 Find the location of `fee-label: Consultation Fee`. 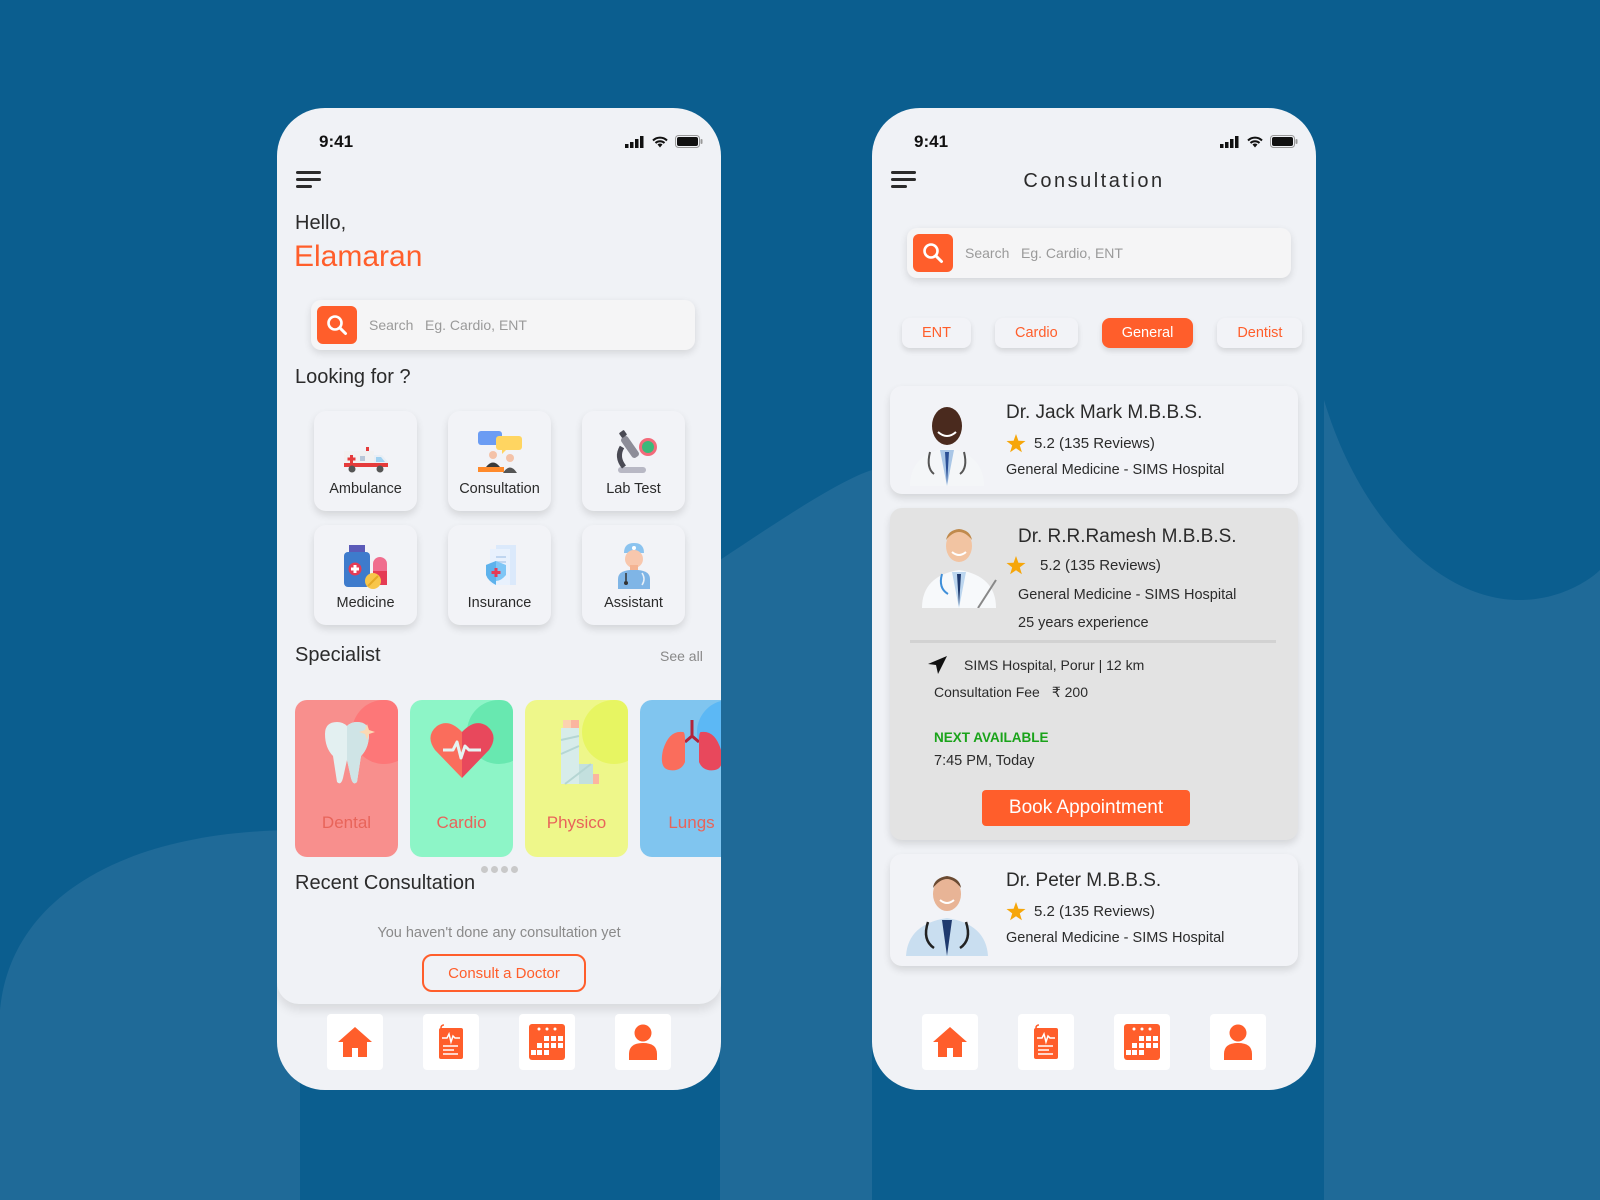

fee-label: Consultation Fee is located at coordinates (987, 692).